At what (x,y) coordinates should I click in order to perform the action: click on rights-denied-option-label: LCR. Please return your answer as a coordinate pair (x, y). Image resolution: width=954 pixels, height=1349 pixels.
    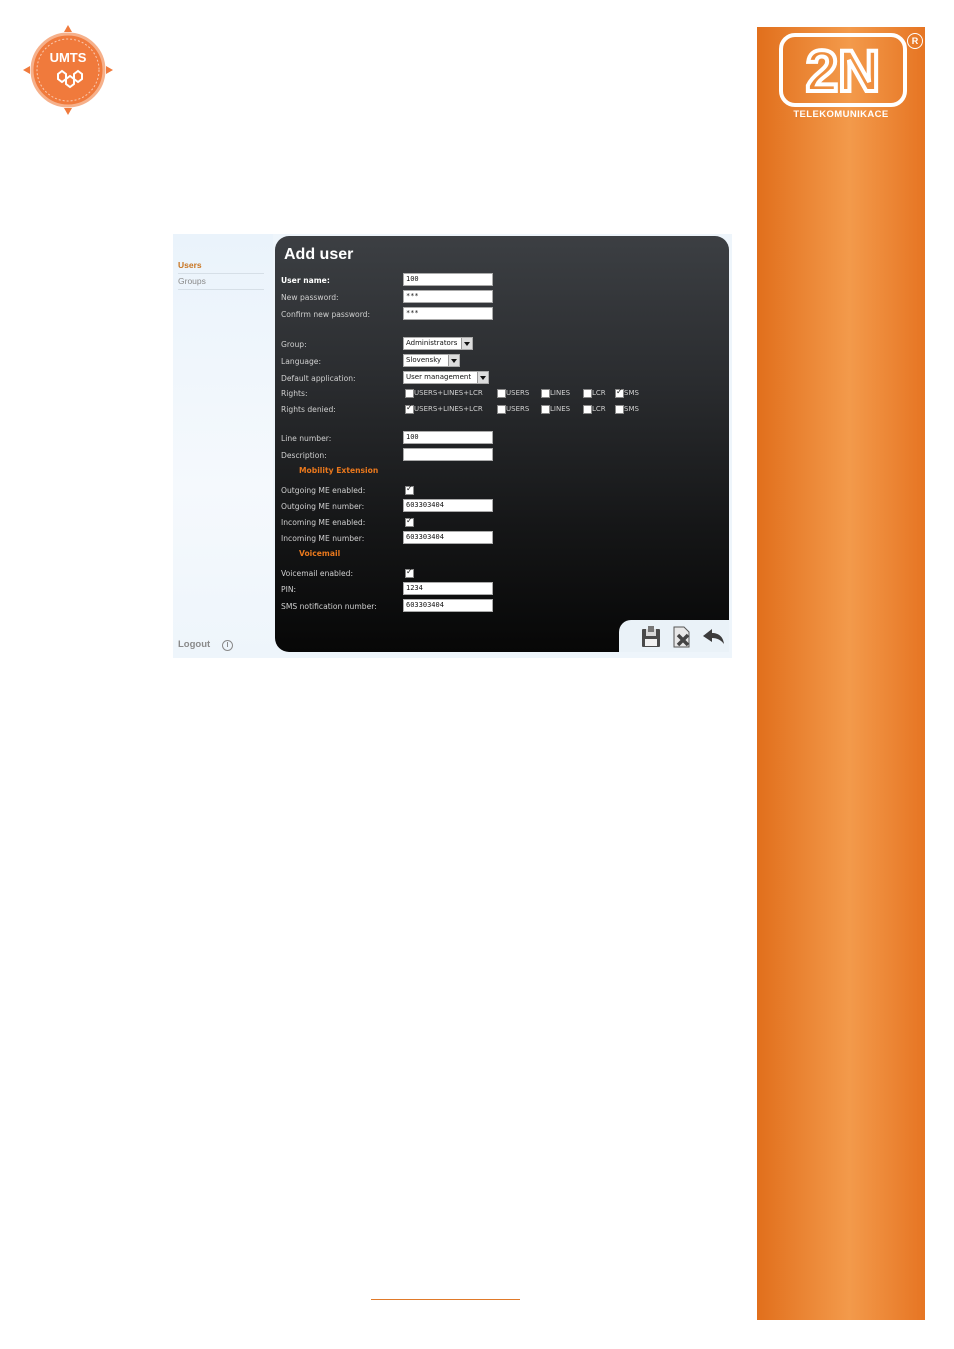
    Looking at the image, I should click on (599, 409).